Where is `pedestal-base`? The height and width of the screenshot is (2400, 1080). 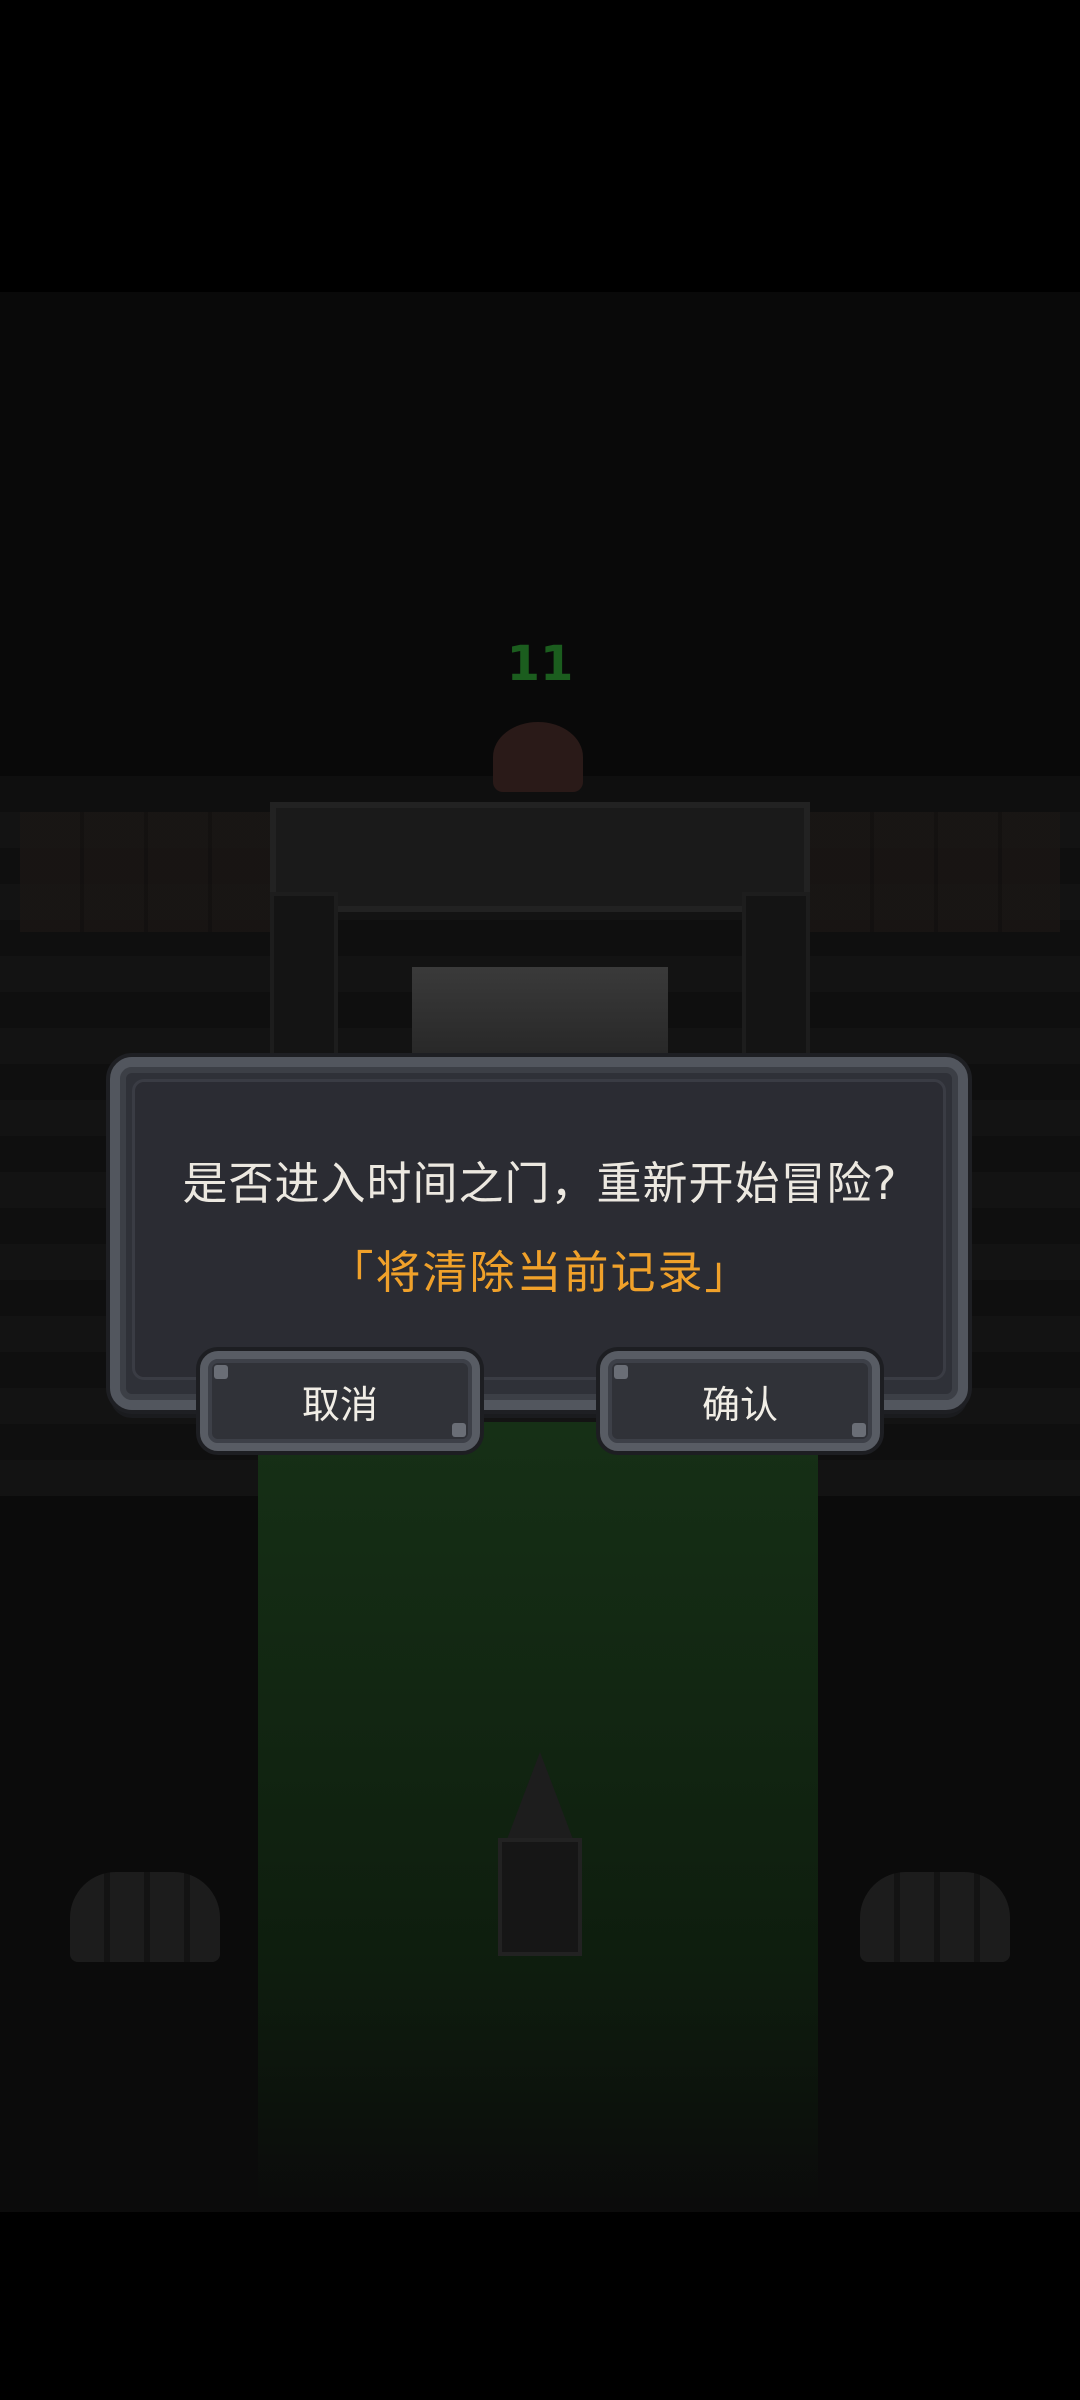
pedestal-base is located at coordinates (540, 1897).